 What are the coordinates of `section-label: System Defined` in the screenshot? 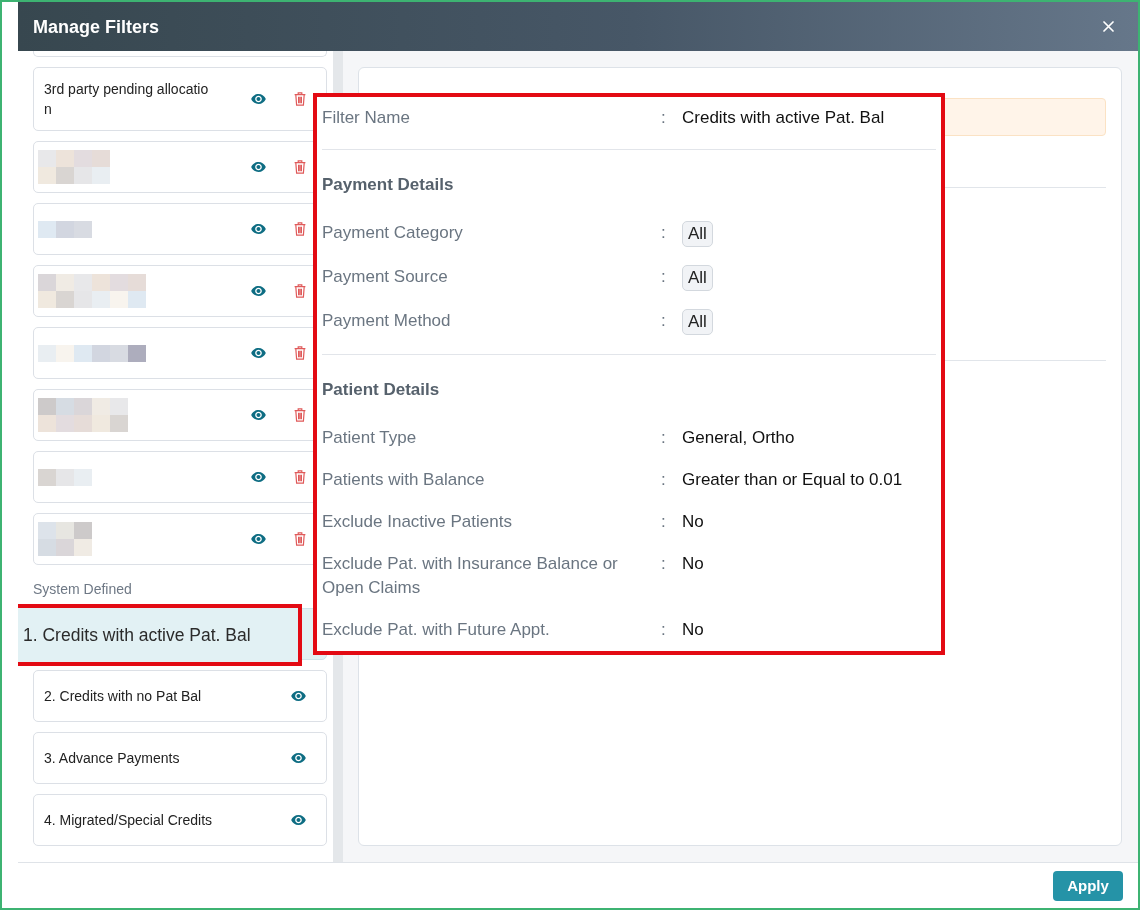 It's located at (83, 589).